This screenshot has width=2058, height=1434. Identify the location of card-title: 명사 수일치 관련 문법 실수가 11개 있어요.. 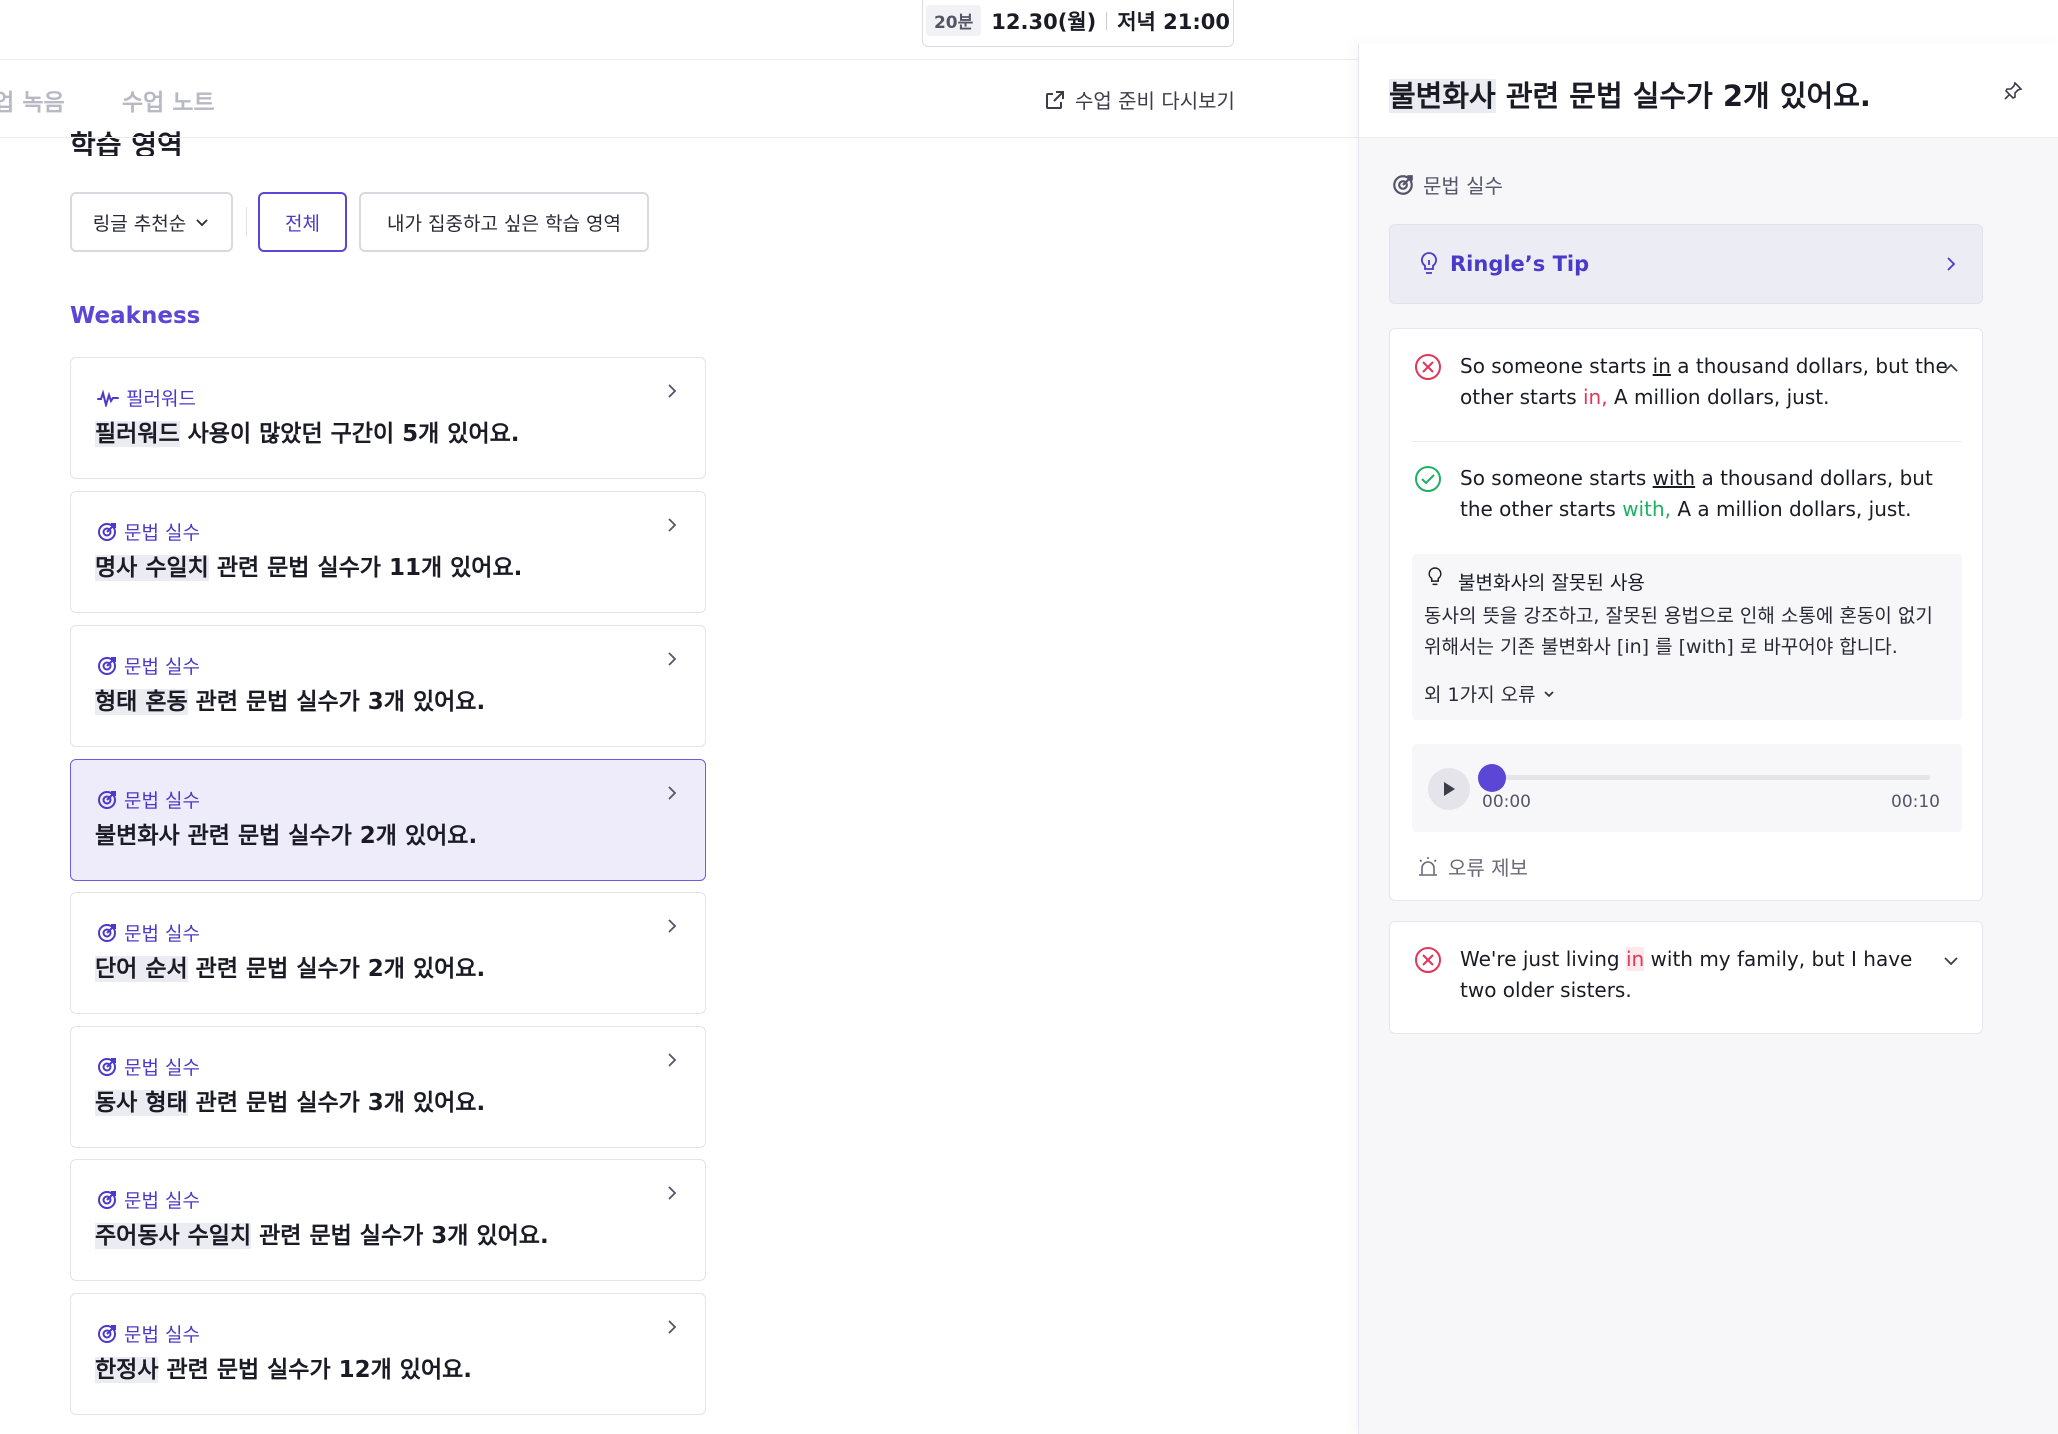
(309, 568).